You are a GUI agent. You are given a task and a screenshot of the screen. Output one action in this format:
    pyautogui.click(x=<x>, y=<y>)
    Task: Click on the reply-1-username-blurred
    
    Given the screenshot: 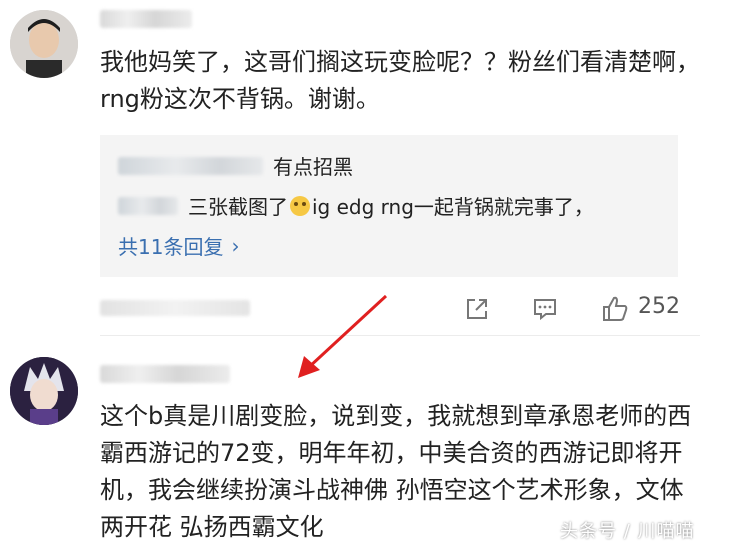 What is the action you would take?
    pyautogui.click(x=190, y=165)
    